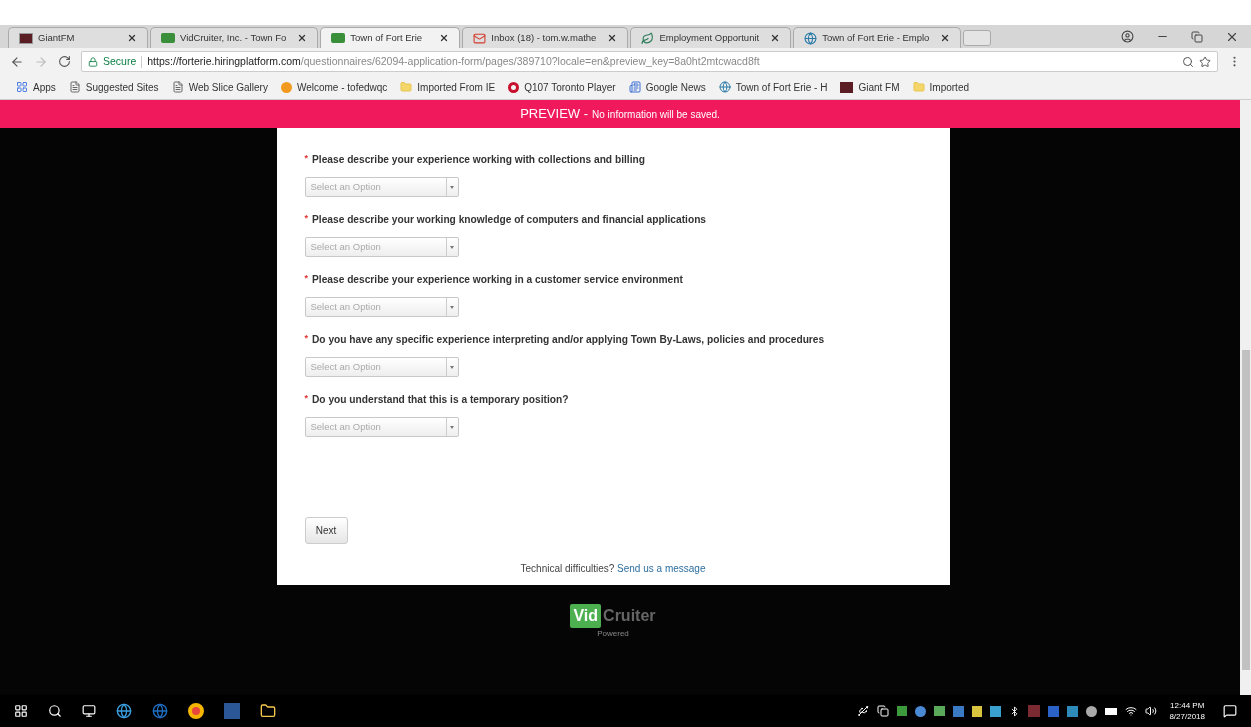  I want to click on browser-tab: Town of Fort Erie - Emplo, so click(877, 37).